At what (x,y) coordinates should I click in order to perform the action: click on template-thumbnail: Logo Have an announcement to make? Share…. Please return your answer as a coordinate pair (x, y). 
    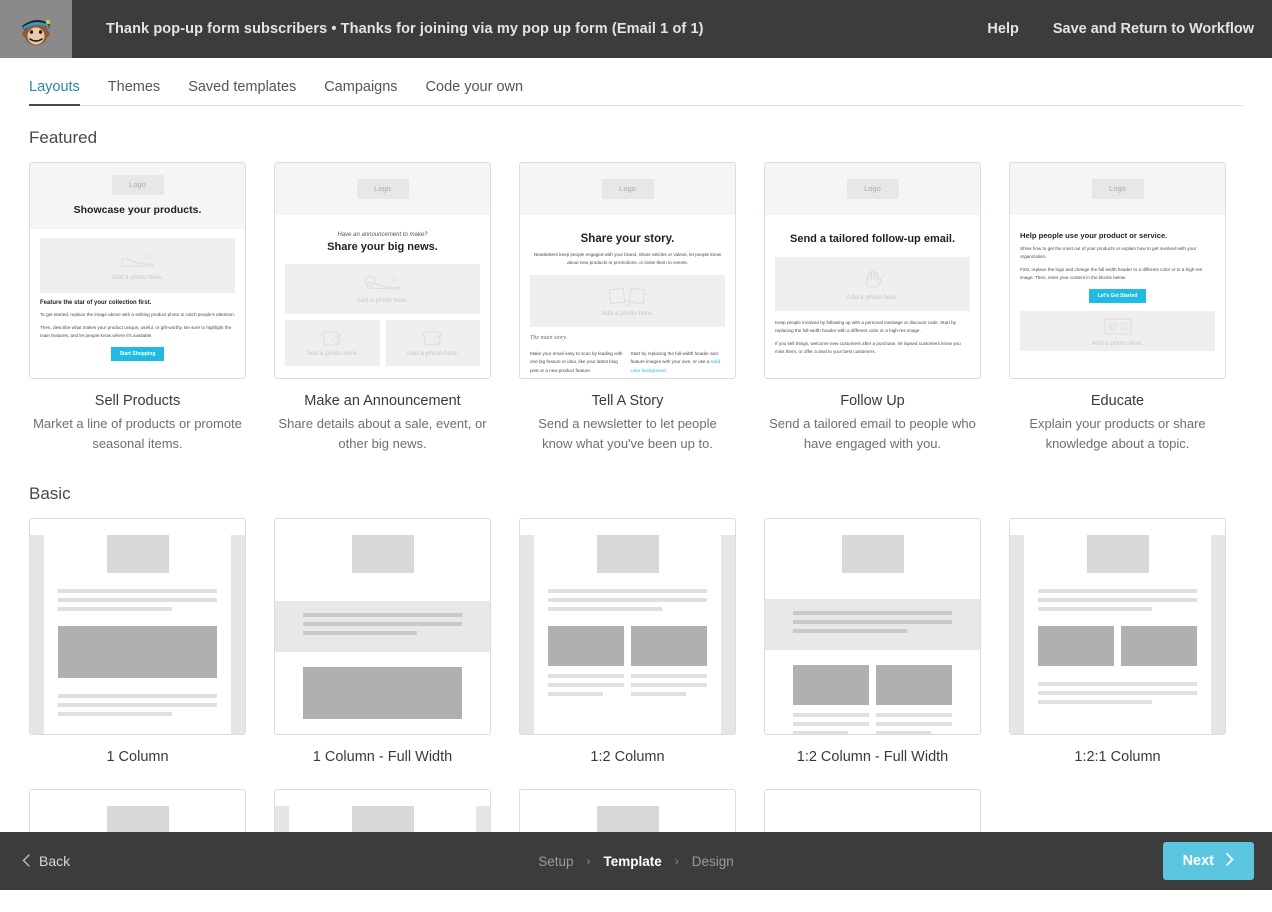
    Looking at the image, I should click on (382, 270).